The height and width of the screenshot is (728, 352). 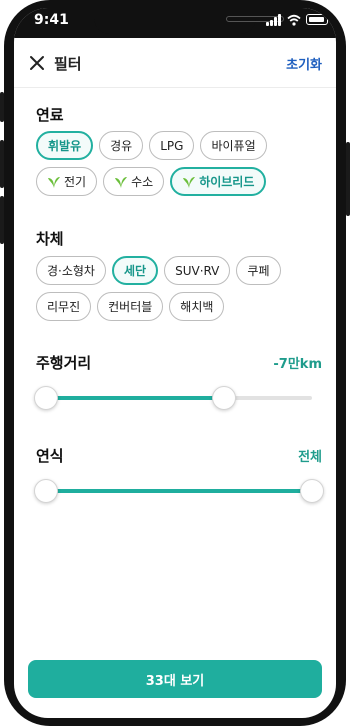 I want to click on fuel-option-chip-label: 하이브리드, so click(x=227, y=182).